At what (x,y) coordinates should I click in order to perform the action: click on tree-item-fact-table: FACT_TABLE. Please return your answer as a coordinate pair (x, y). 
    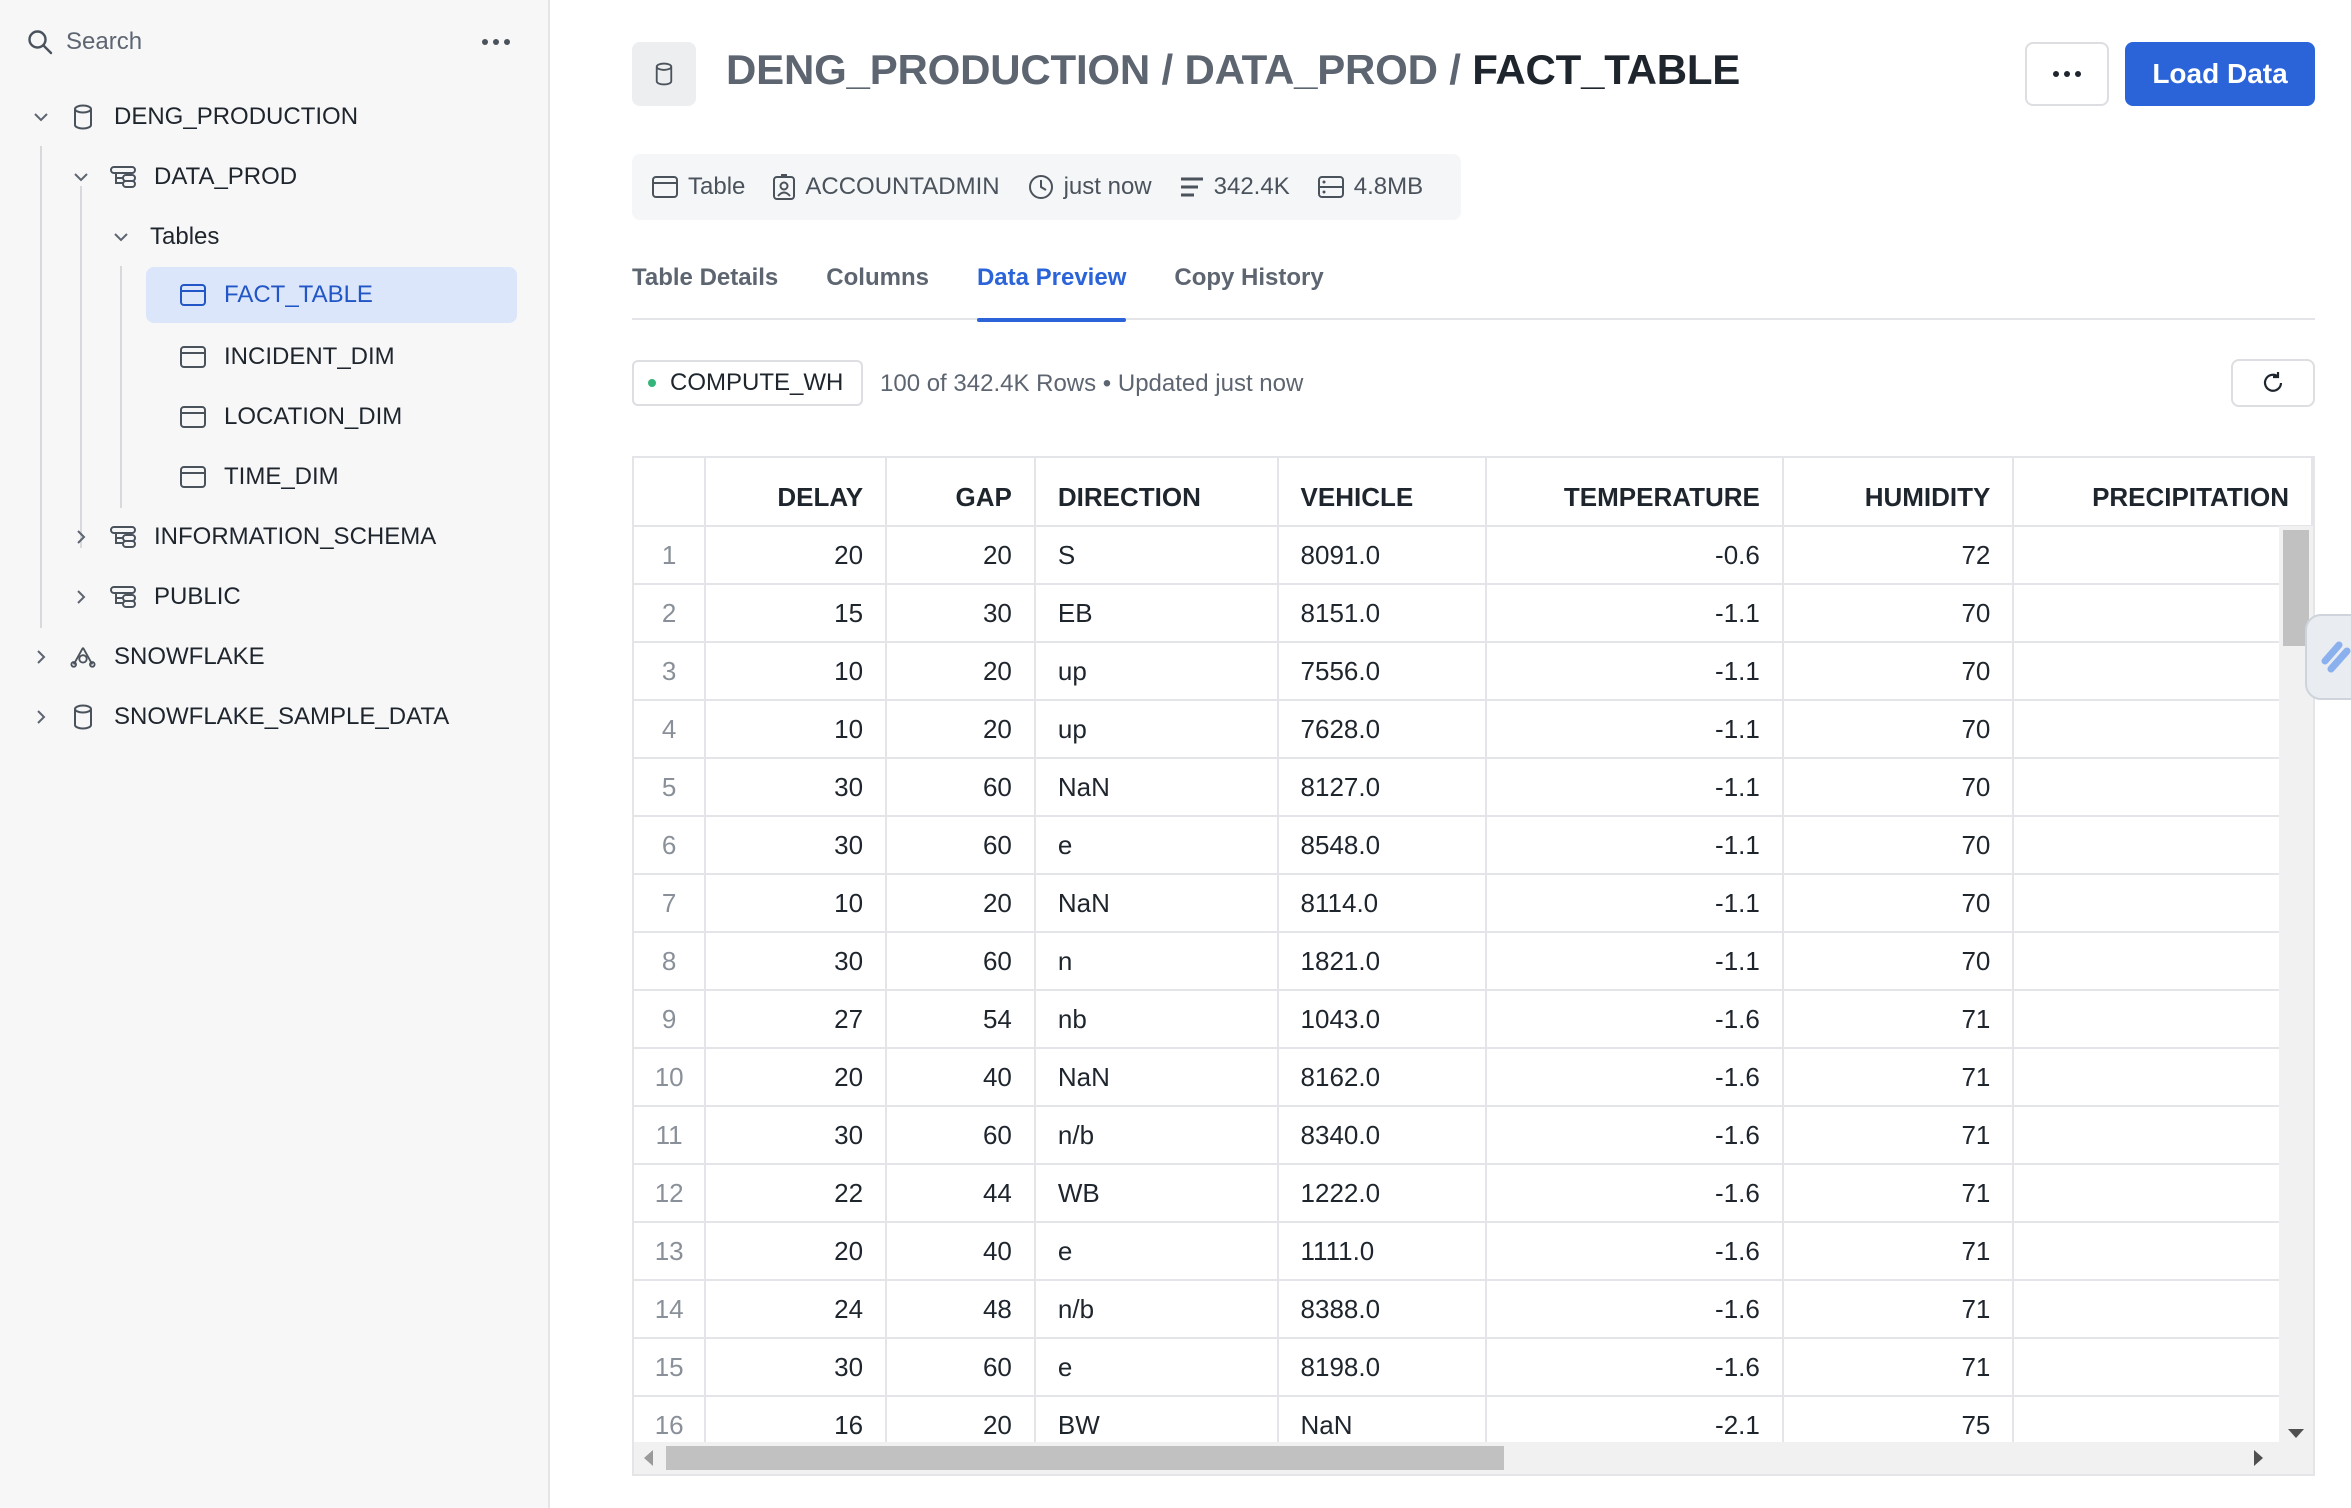
    Looking at the image, I should click on (331, 295).